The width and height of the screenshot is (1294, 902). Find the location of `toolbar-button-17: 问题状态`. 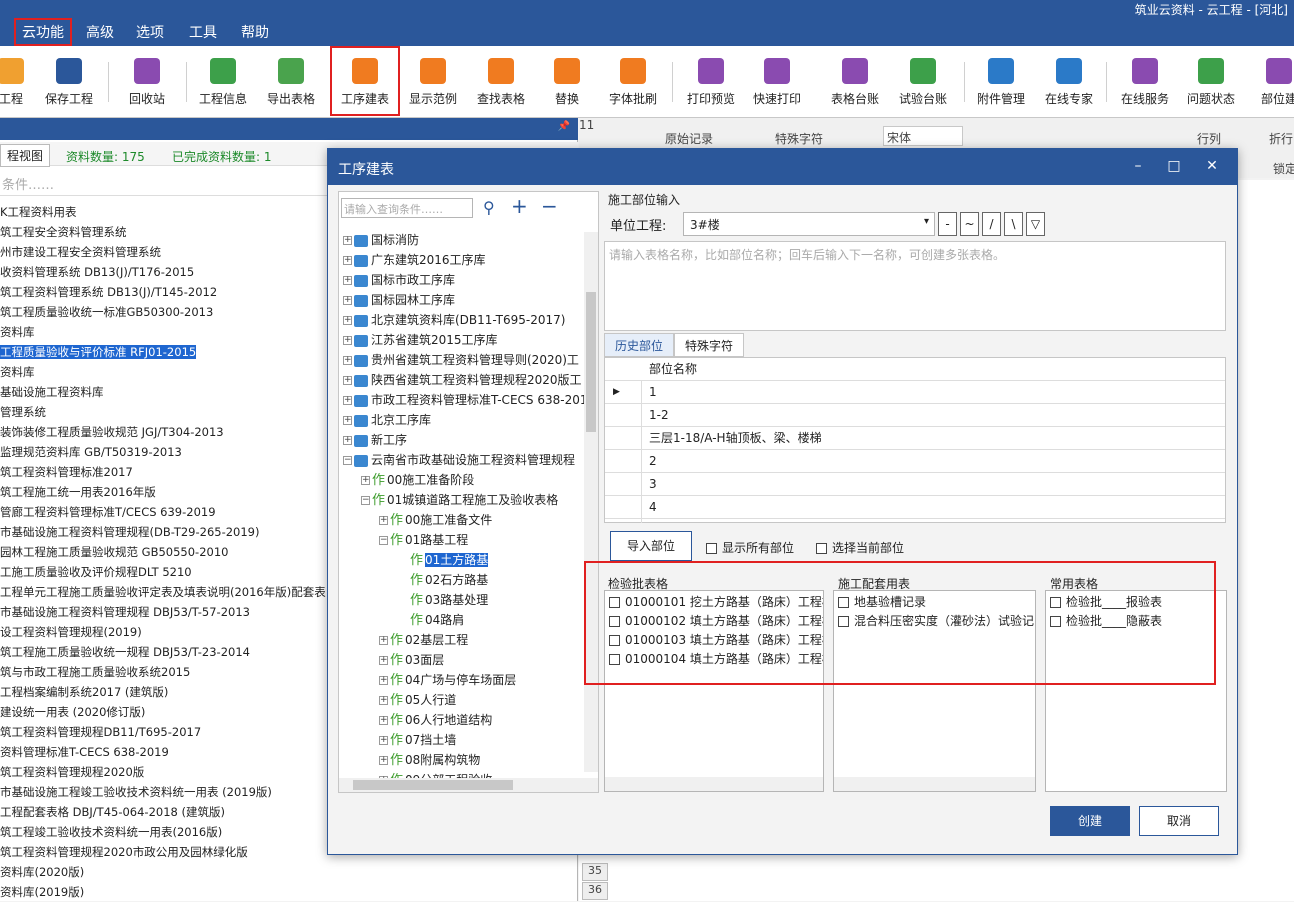

toolbar-button-17: 问题状态 is located at coordinates (1211, 82).